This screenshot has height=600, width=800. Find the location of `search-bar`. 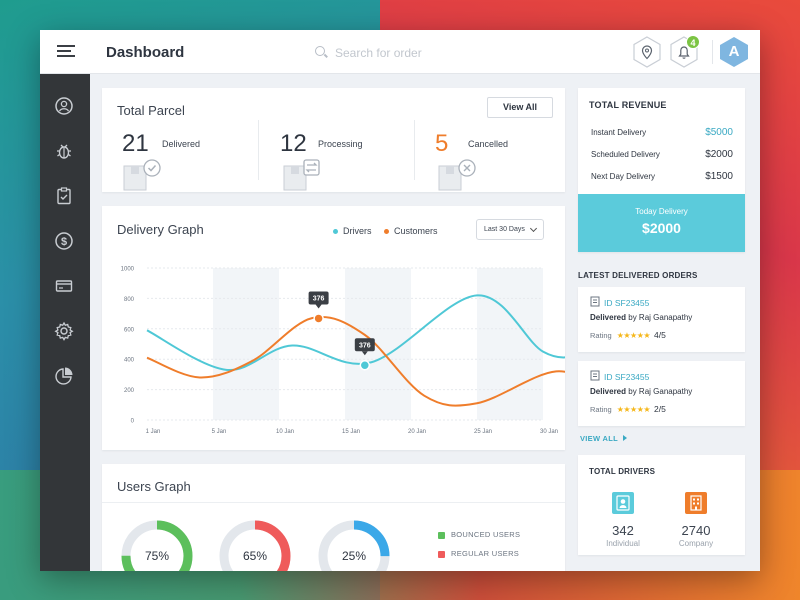

search-bar is located at coordinates (415, 53).